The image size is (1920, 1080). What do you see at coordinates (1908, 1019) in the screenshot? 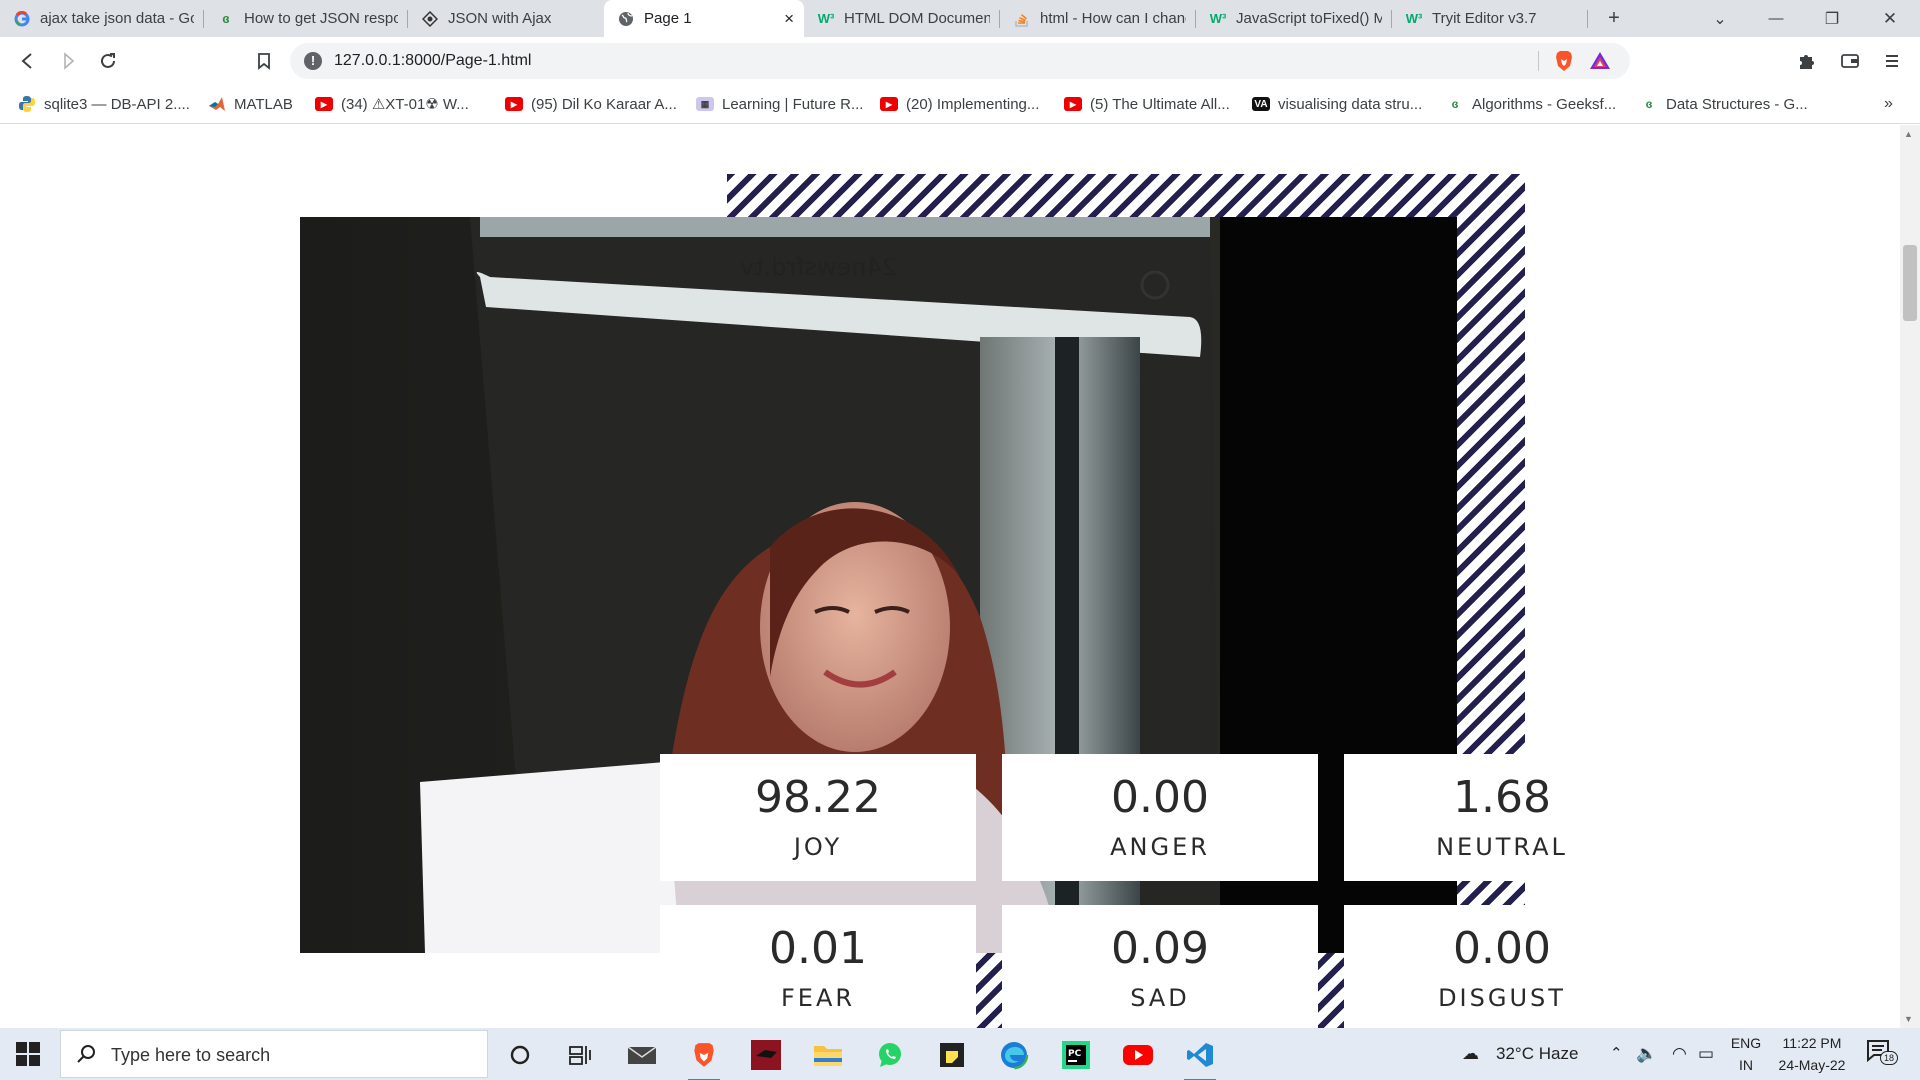
I see `scroll-down-icon: ▼` at bounding box center [1908, 1019].